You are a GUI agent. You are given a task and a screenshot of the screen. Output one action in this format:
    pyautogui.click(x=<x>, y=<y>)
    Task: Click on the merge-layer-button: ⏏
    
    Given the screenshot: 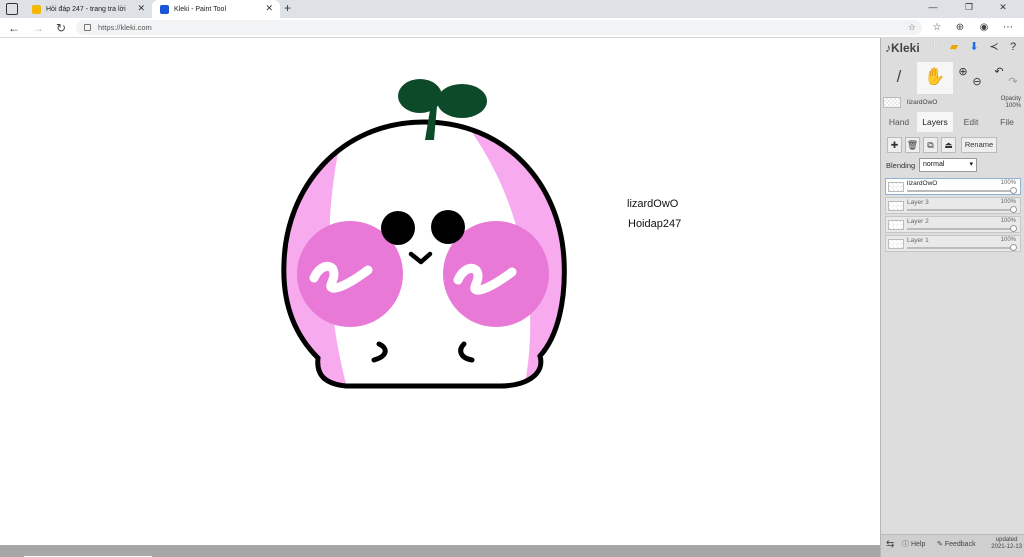 What is the action you would take?
    pyautogui.click(x=948, y=145)
    